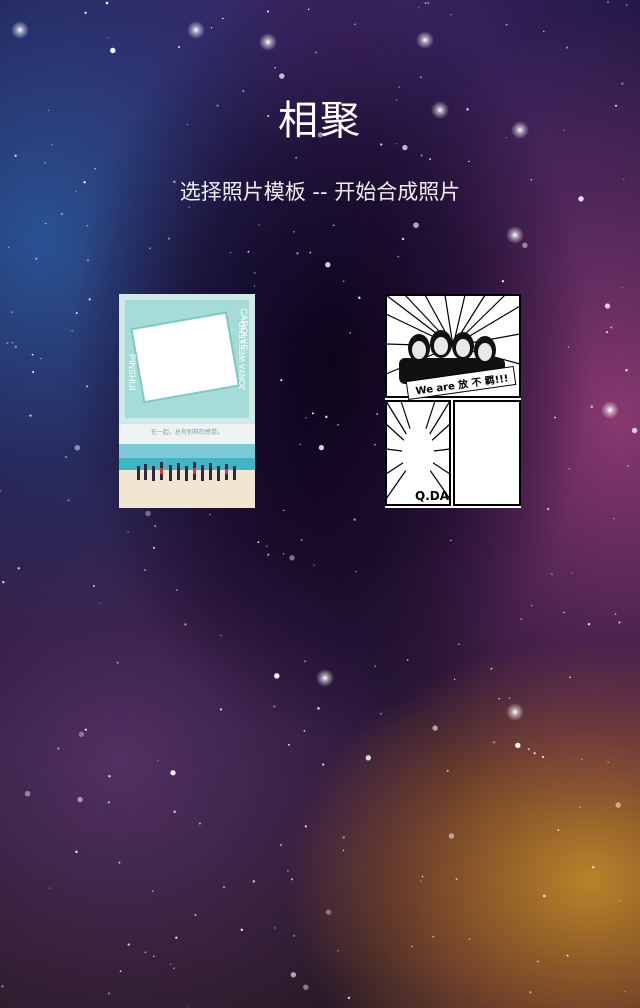  What do you see at coordinates (242, 355) in the screenshot?
I see `beach-side-text-bottom: JONYA WEEKEND` at bounding box center [242, 355].